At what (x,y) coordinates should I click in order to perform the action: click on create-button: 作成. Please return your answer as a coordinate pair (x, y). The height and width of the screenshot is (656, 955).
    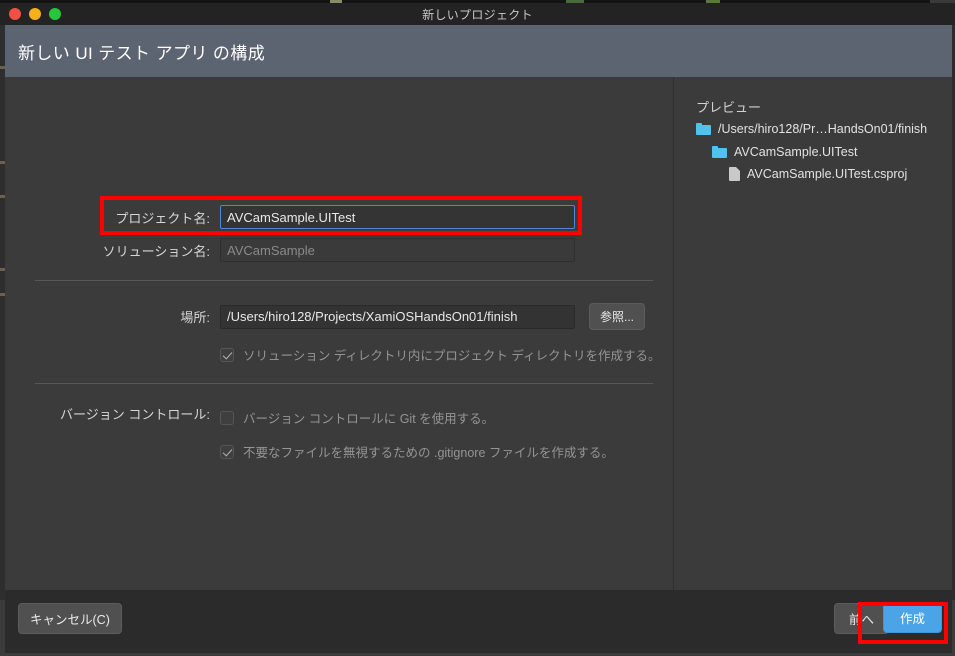
    Looking at the image, I should click on (912, 617).